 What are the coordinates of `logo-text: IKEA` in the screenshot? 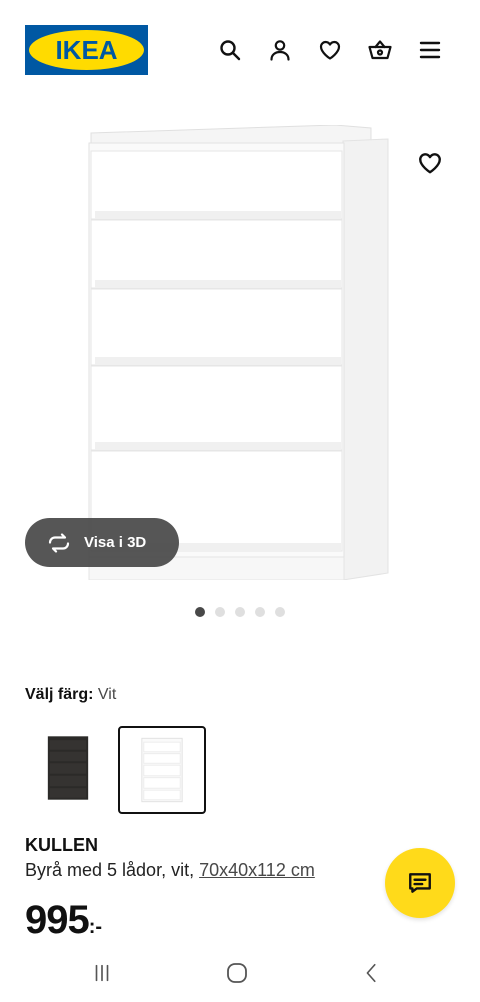 It's located at (86, 49).